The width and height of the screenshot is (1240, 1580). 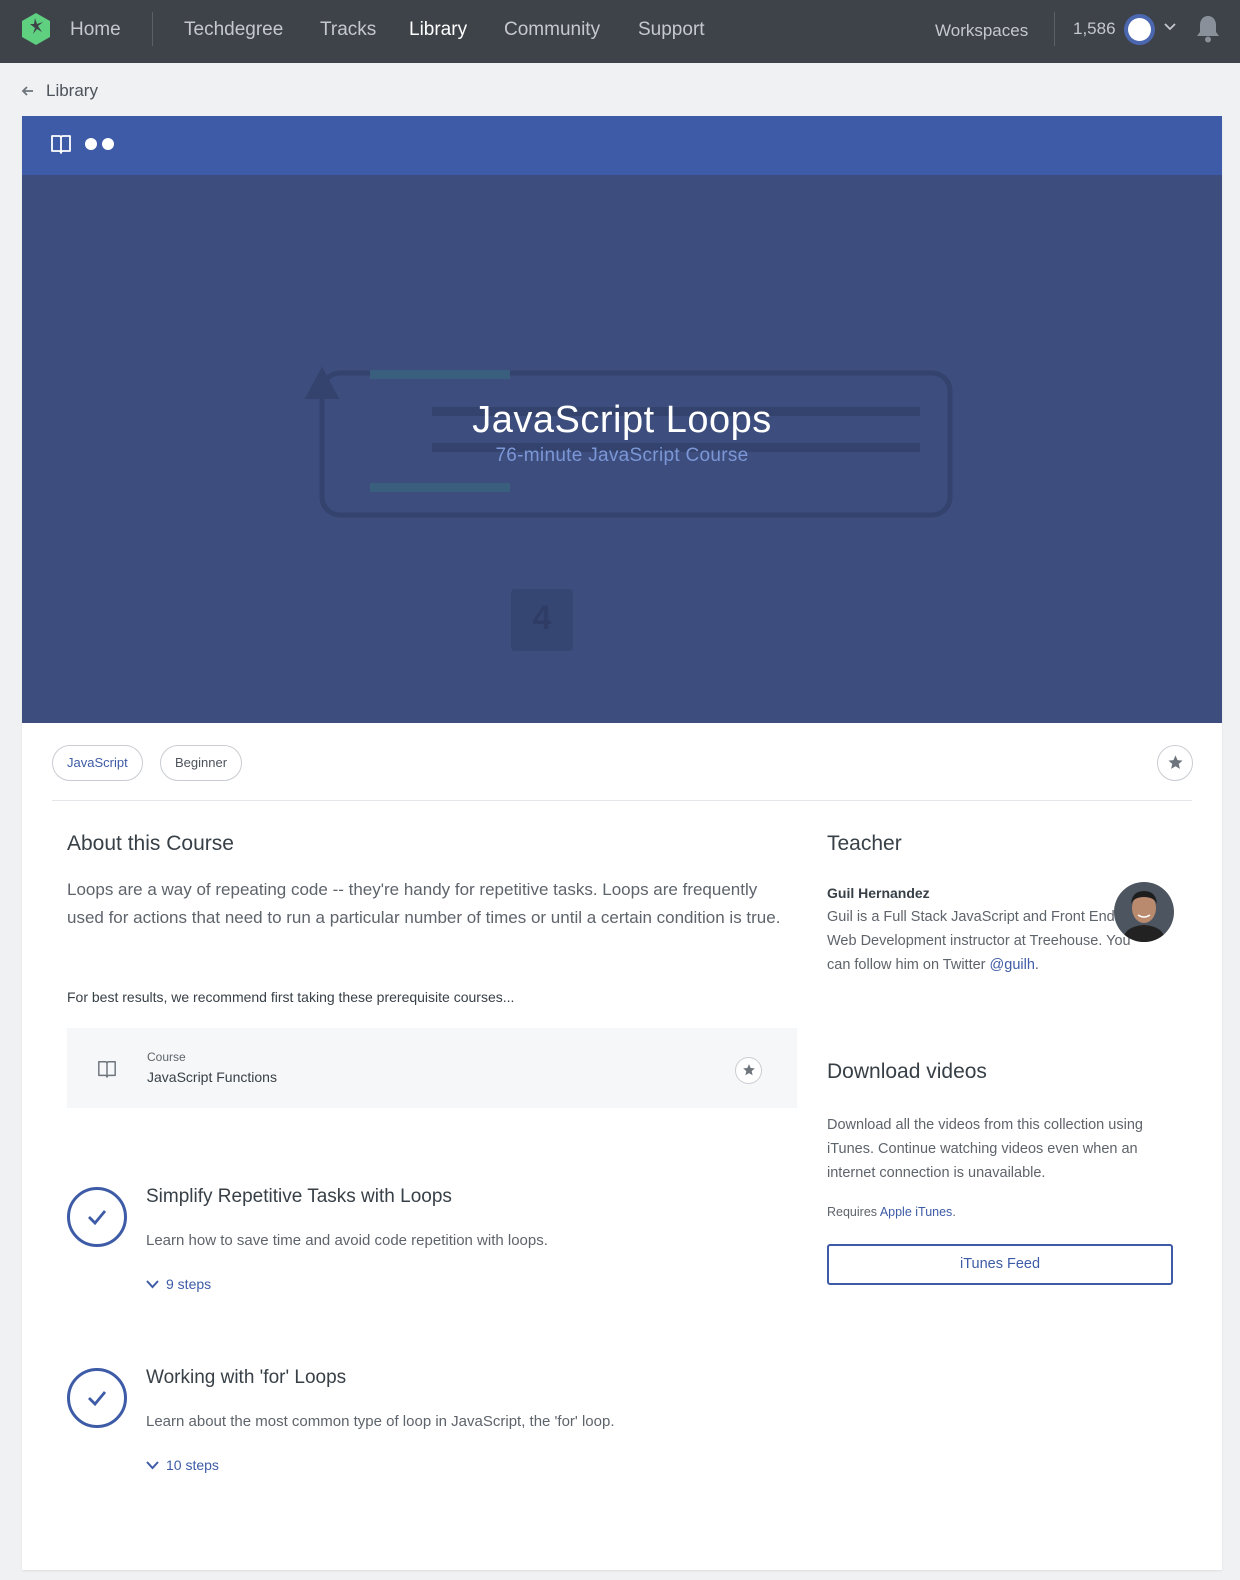 What do you see at coordinates (622, 145) in the screenshot?
I see `course-header-bar` at bounding box center [622, 145].